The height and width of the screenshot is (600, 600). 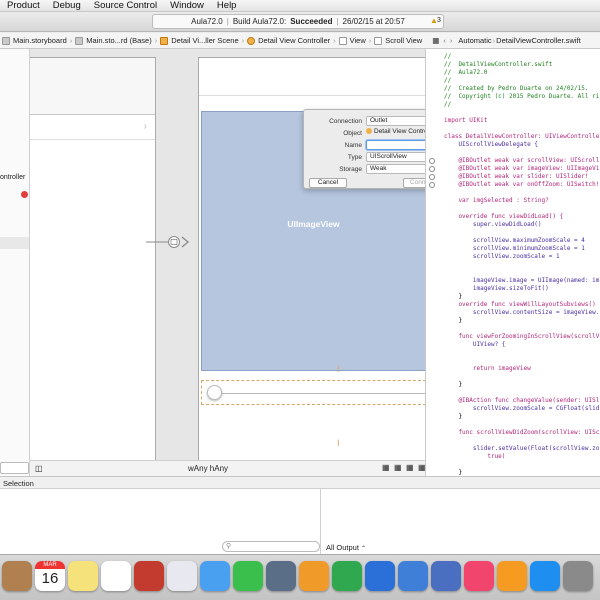 What do you see at coordinates (182, 576) in the screenshot?
I see `preview-icon` at bounding box center [182, 576].